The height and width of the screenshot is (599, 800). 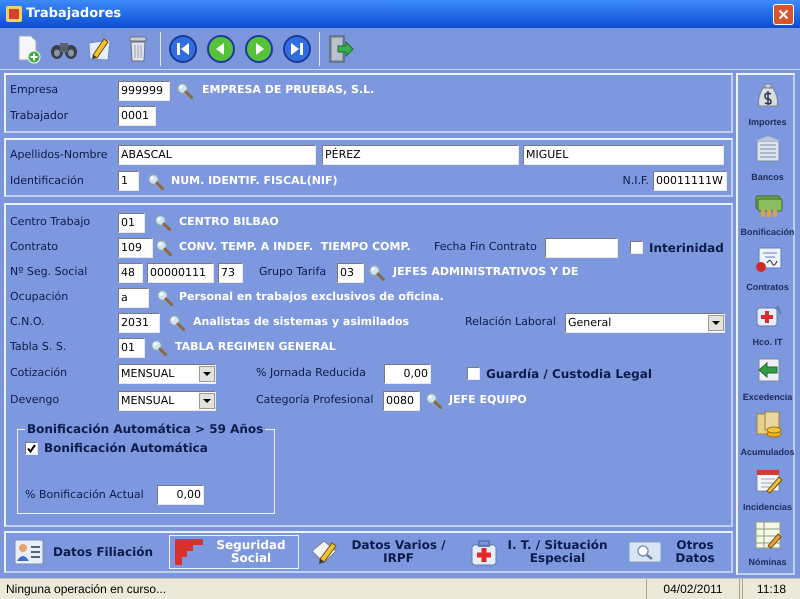 I want to click on lookup-description: Analistas de sistemas y asimilados, so click(x=301, y=322).